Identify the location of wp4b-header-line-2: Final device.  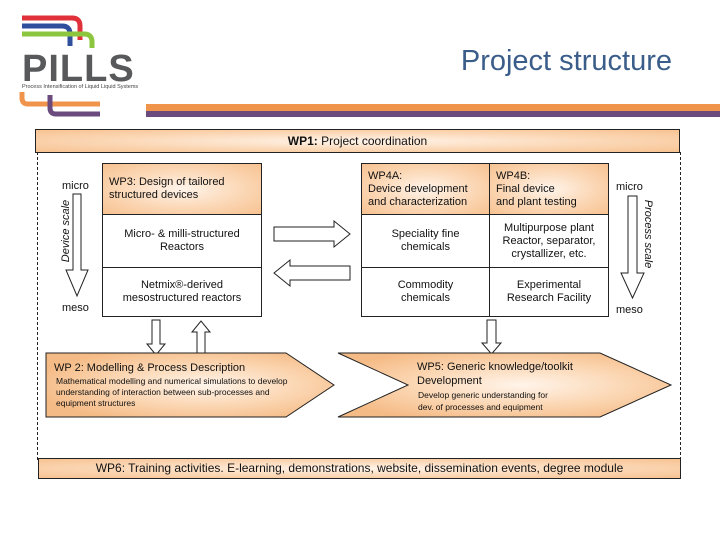
(525, 188).